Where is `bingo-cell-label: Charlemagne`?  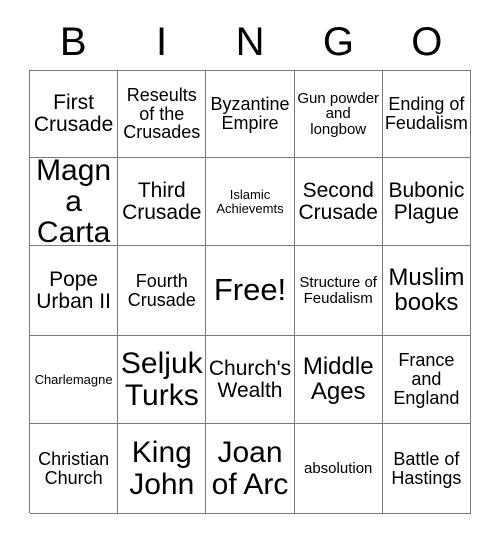
bingo-cell-label: Charlemagne is located at coordinates (73, 379).